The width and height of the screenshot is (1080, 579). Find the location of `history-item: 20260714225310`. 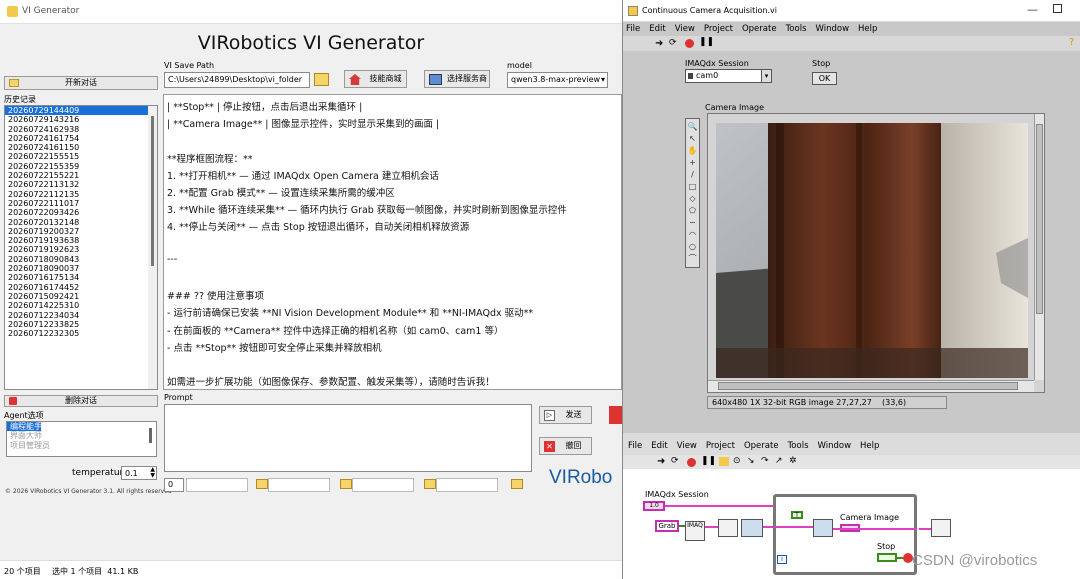

history-item: 20260714225310 is located at coordinates (81, 305).